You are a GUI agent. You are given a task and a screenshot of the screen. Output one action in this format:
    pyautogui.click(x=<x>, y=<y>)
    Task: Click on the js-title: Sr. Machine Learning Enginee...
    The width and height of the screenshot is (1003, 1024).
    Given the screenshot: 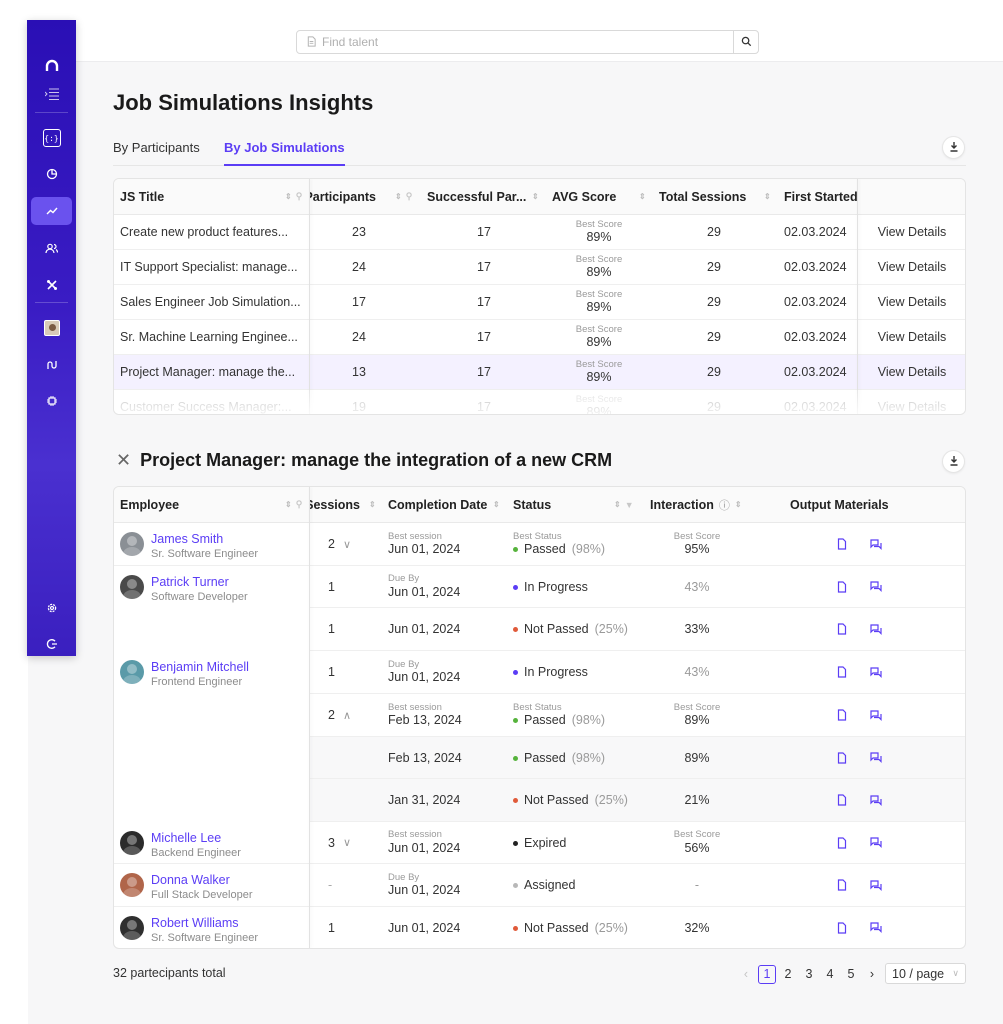 What is the action you would take?
    pyautogui.click(x=209, y=337)
    